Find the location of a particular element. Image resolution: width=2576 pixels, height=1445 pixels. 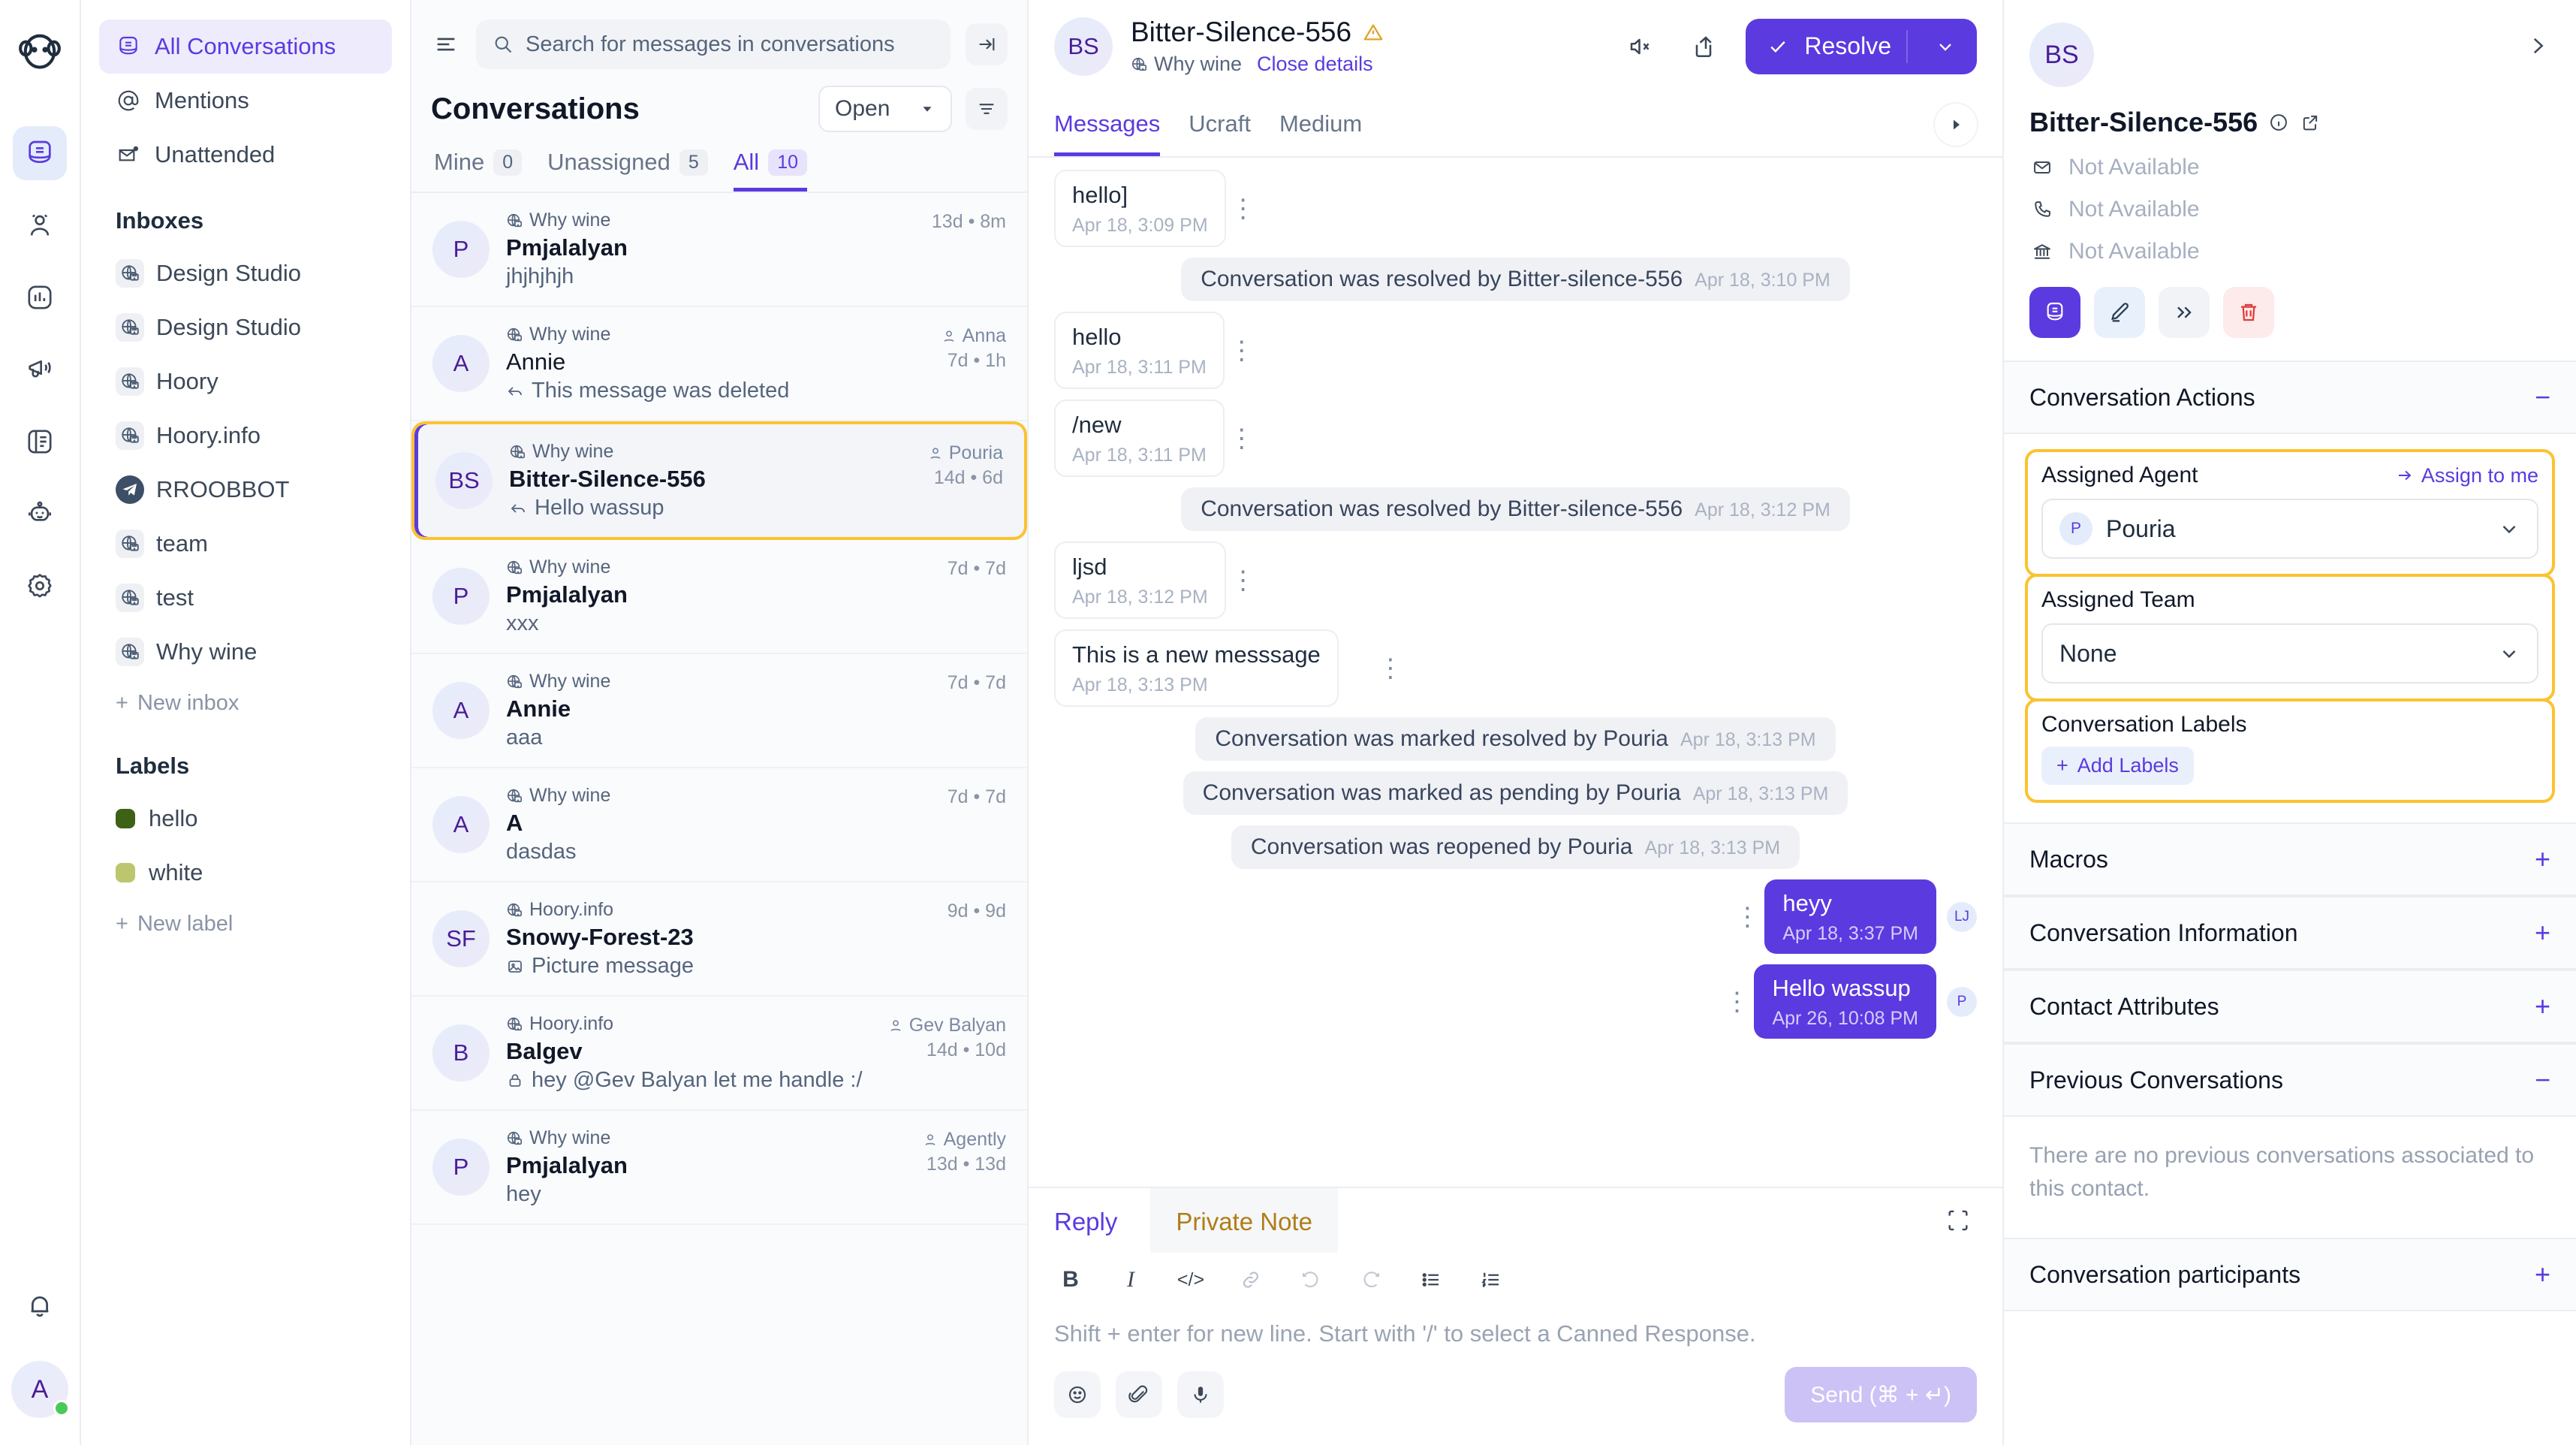

rail-item-campaigns is located at coordinates (40, 369).